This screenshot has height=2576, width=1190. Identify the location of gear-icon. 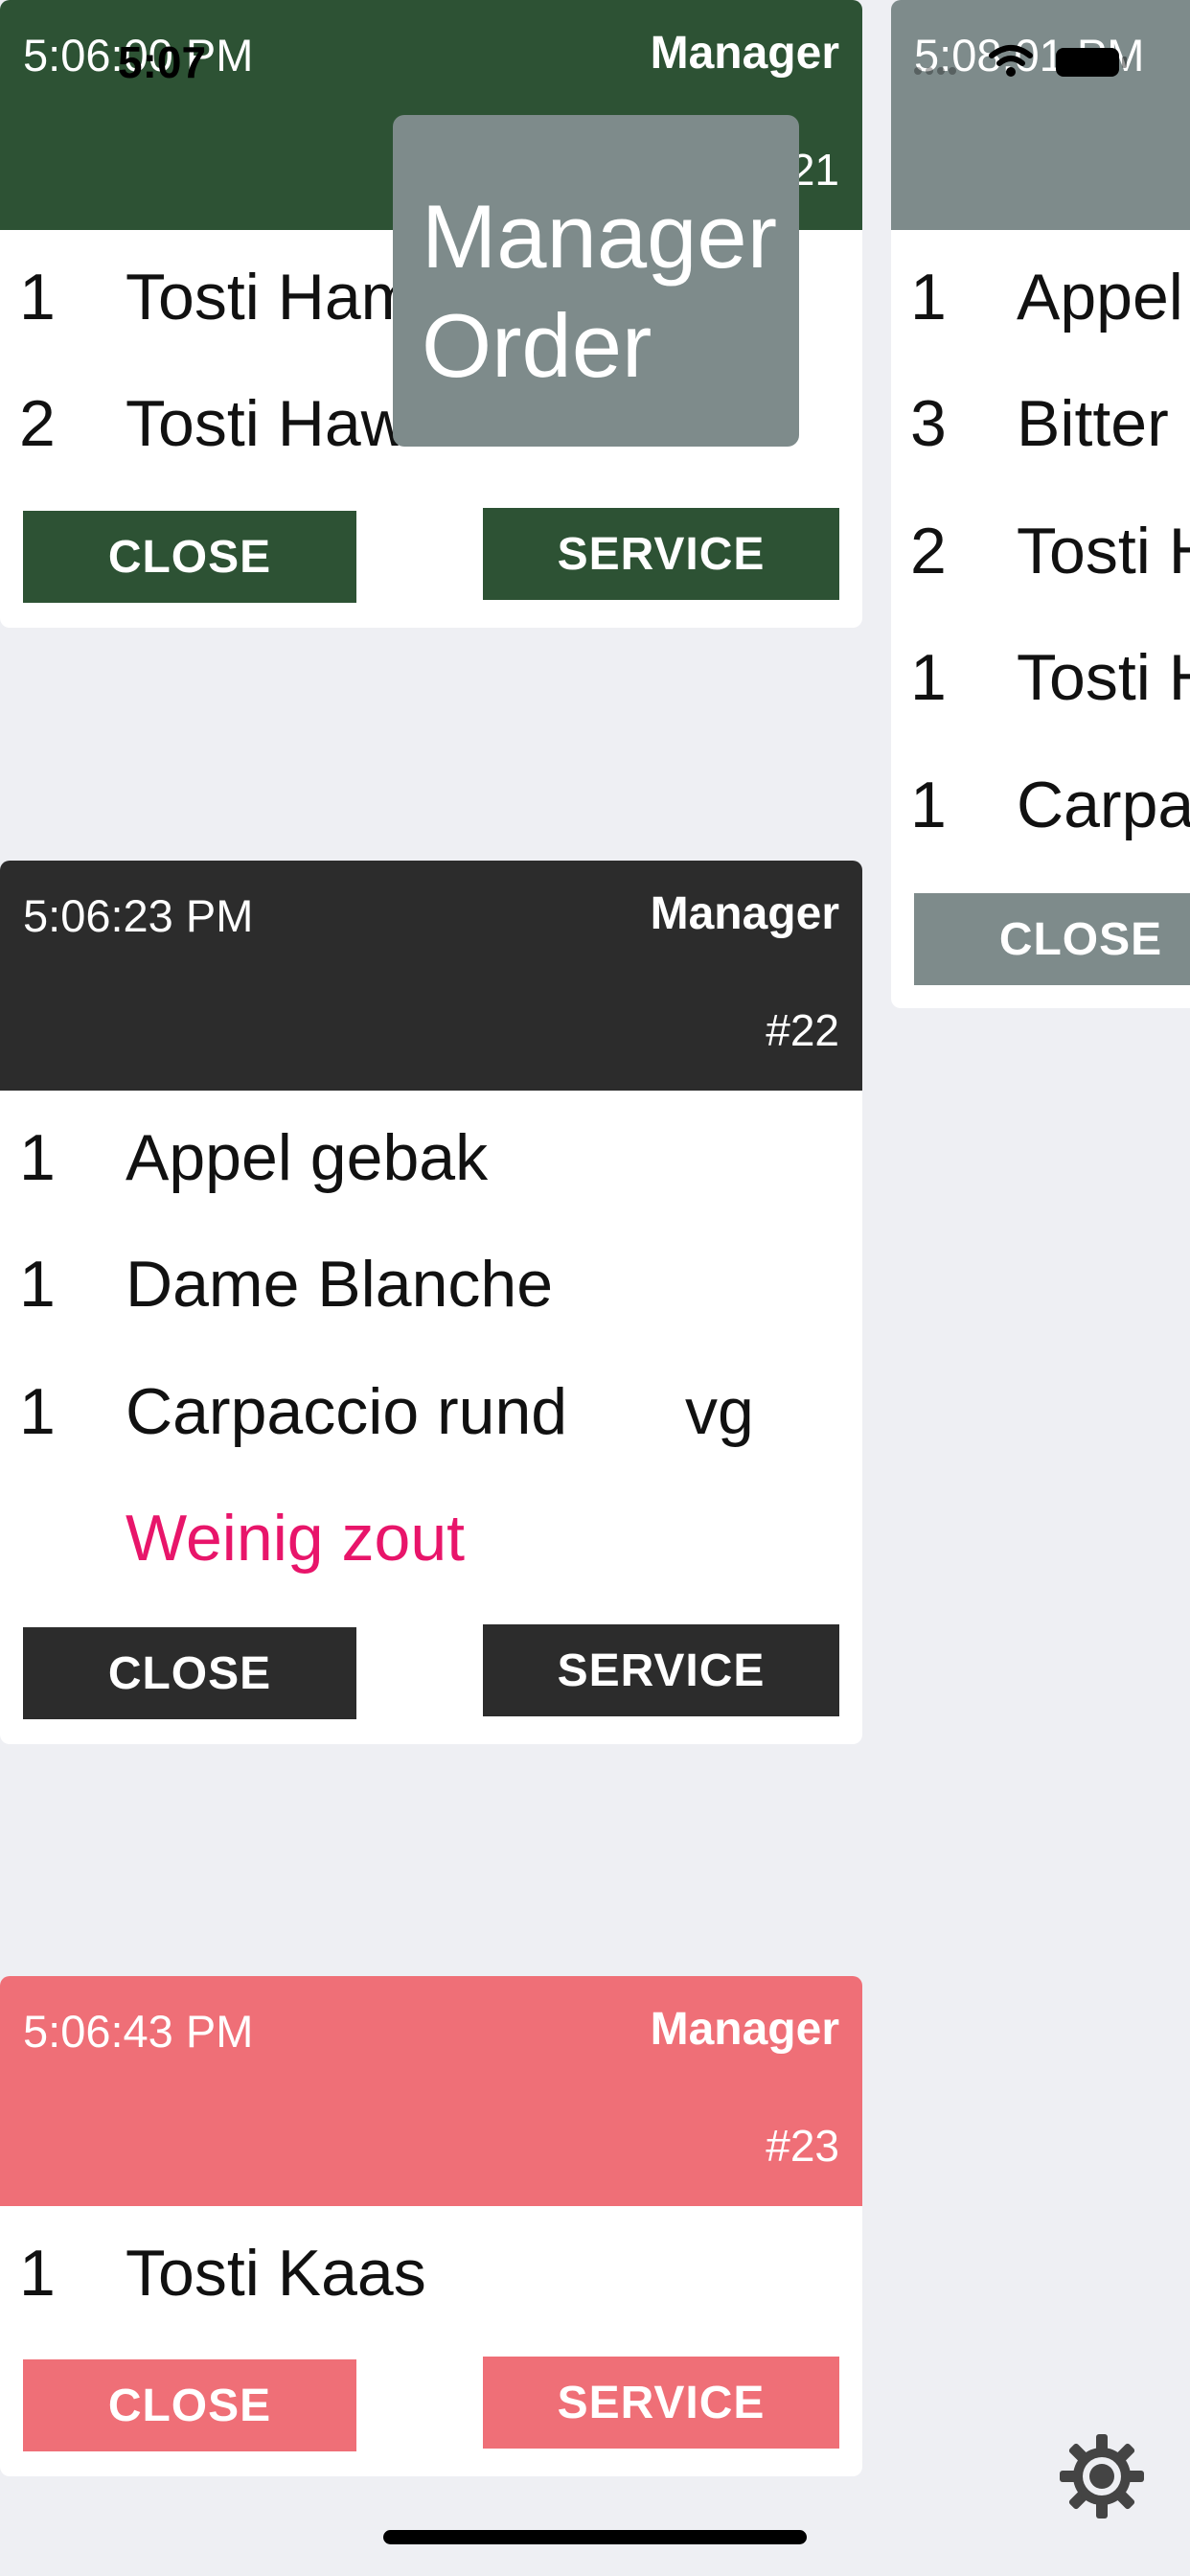
(1102, 2476).